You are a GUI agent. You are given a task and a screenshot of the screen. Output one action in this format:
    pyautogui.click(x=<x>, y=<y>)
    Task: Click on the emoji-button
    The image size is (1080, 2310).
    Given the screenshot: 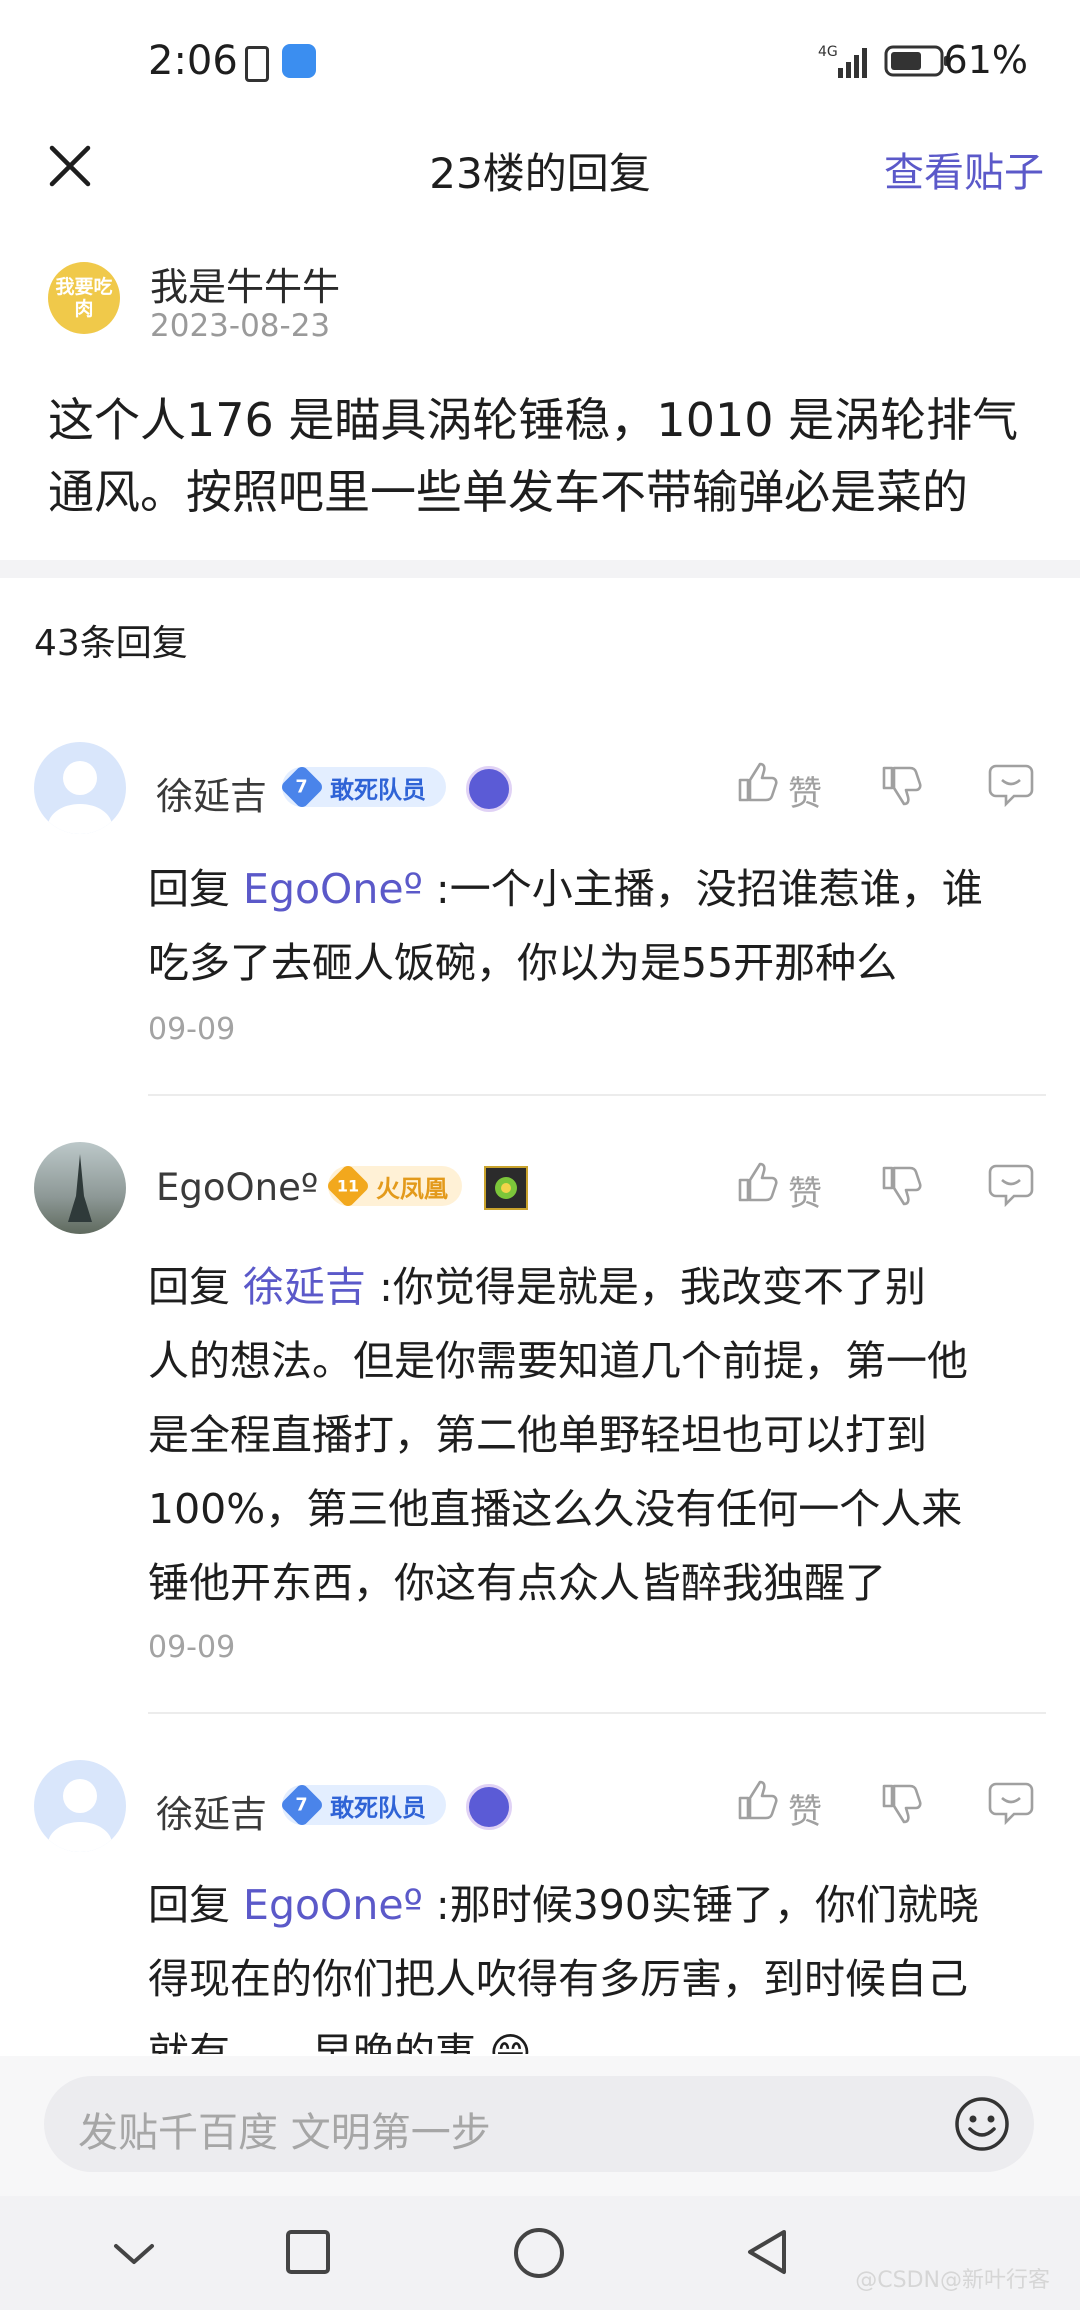 What is the action you would take?
    pyautogui.click(x=982, y=2126)
    